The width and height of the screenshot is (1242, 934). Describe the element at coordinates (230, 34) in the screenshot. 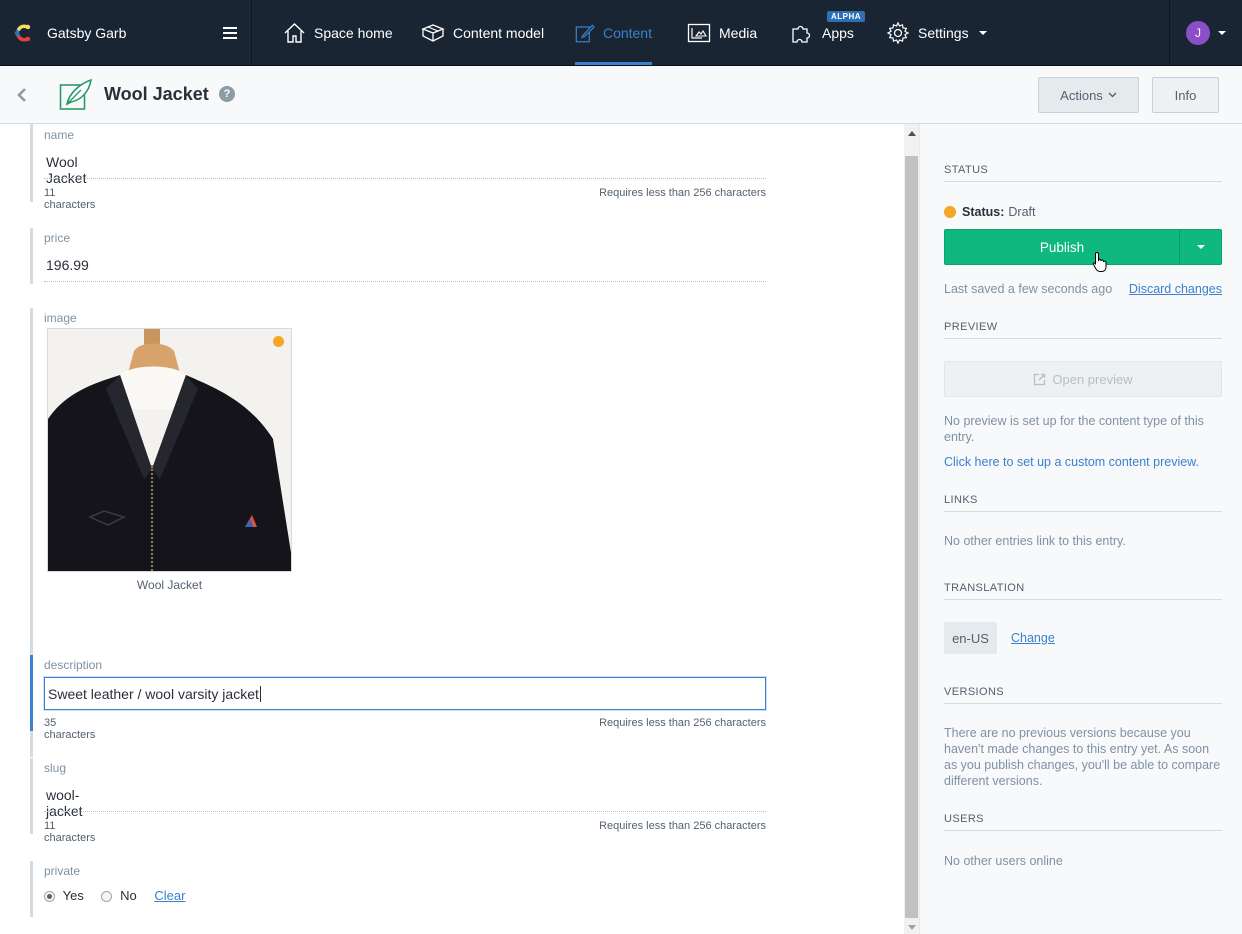

I see `hamburger-menu-icon` at that location.